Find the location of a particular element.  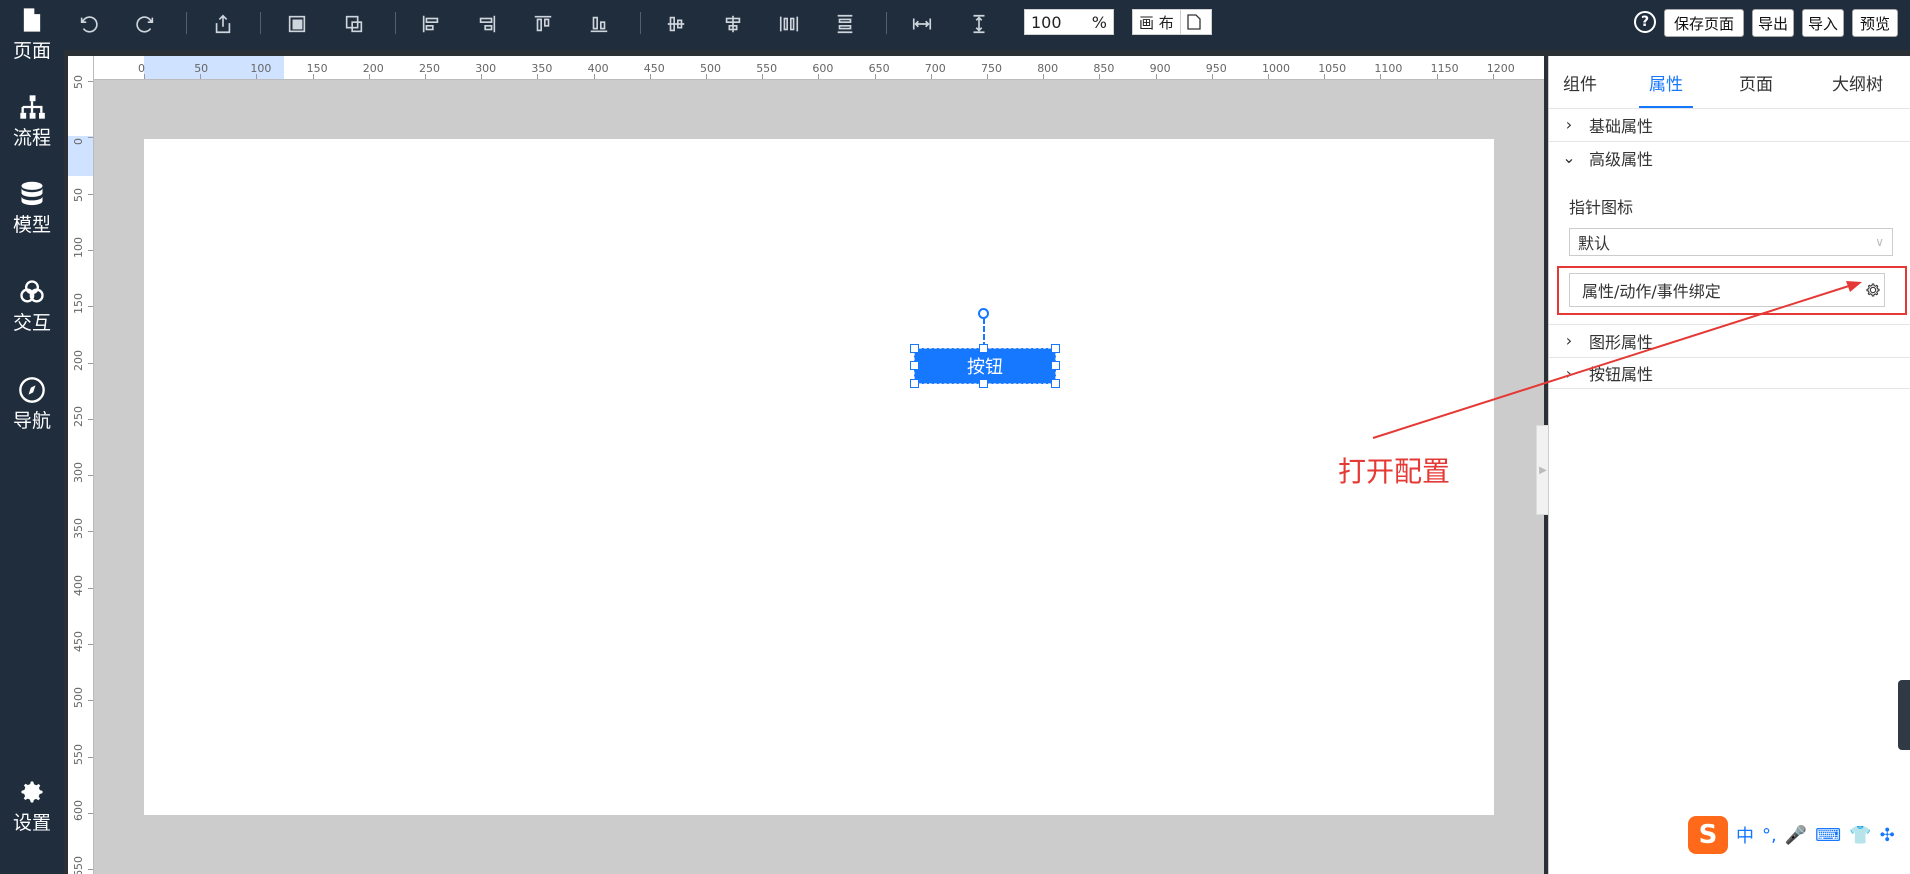

ruler-tick-label: 100 is located at coordinates (261, 68).